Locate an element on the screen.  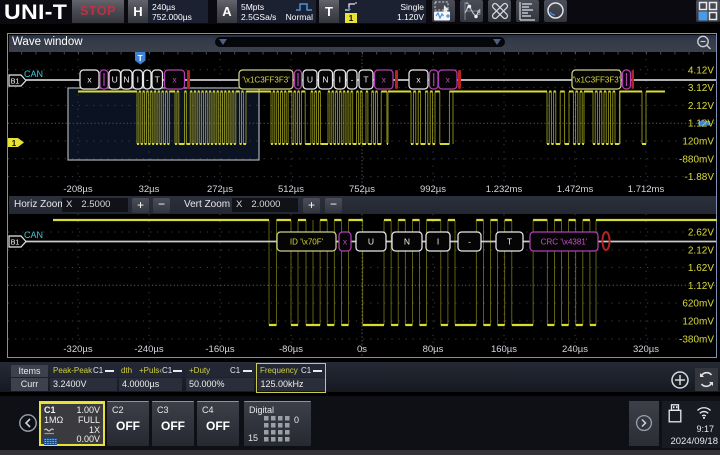
svg-text: 992µs is located at coordinates (433, 189).